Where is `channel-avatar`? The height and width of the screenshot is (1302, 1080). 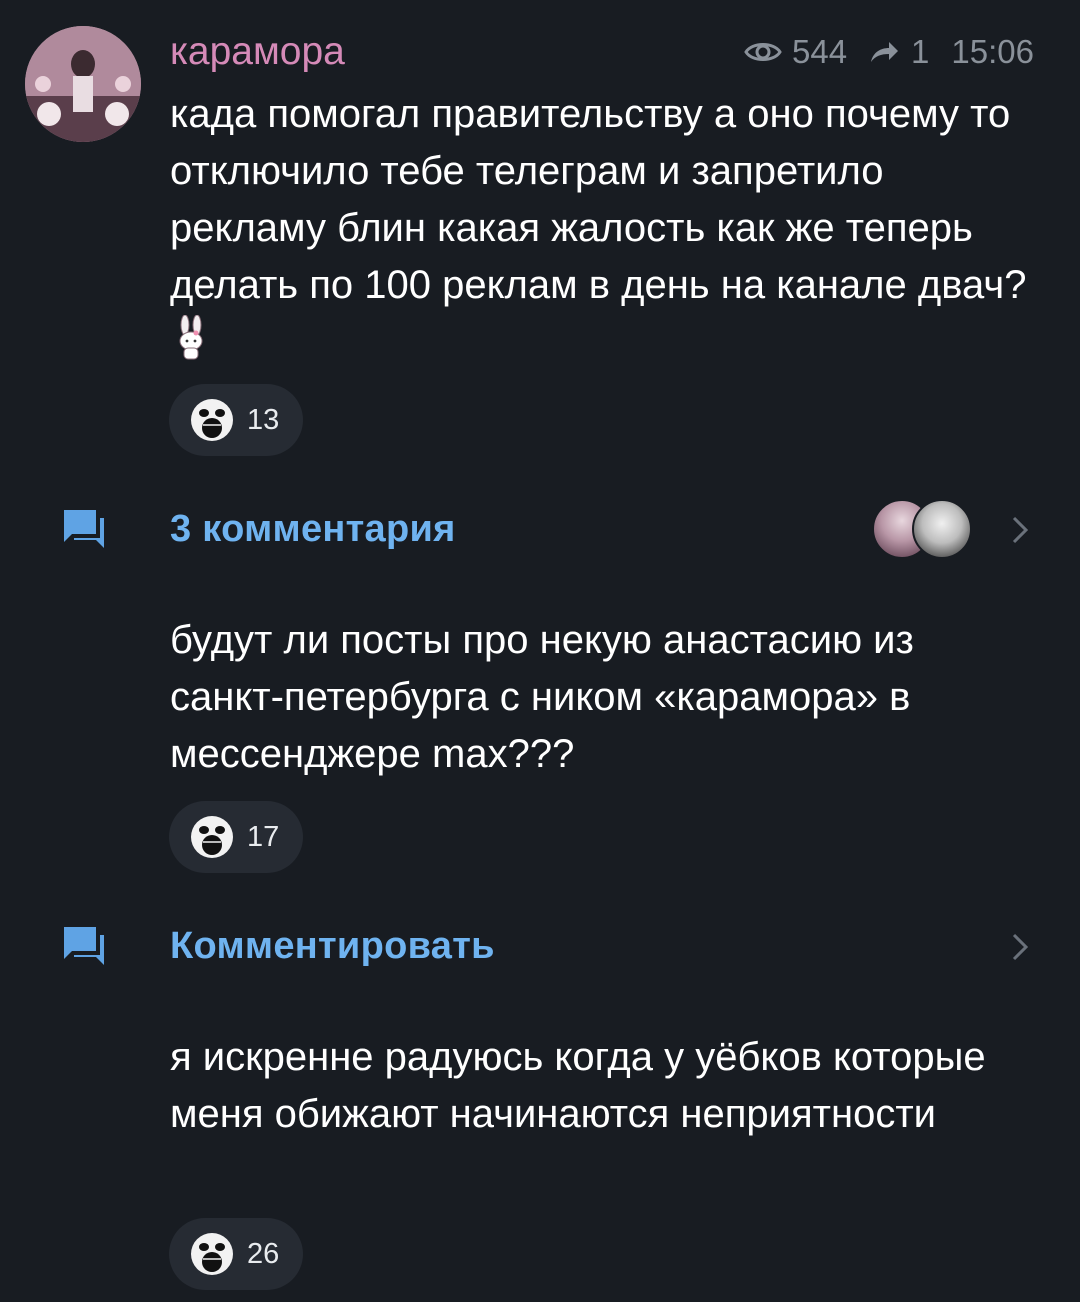
channel-avatar is located at coordinates (83, 84).